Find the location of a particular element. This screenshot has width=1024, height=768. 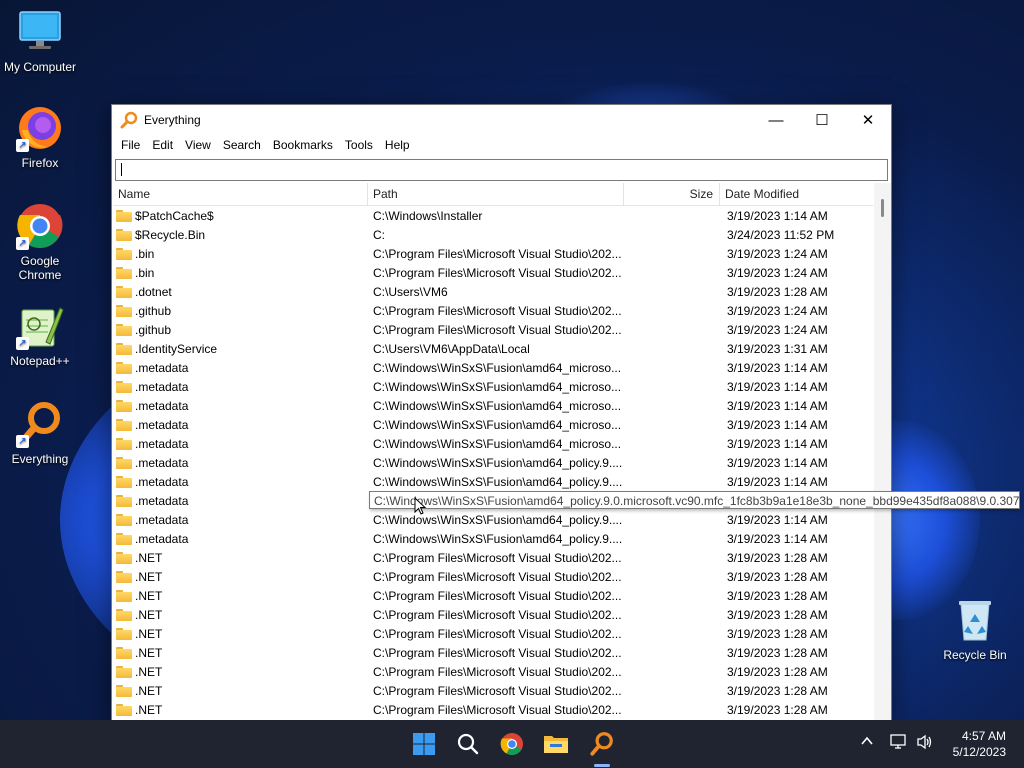

row-path: C: is located at coordinates (379, 234).